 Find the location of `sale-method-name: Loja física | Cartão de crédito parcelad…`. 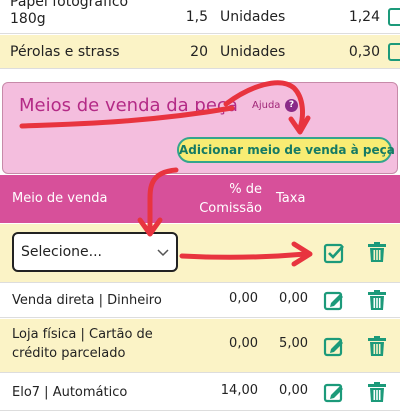

sale-method-name: Loja física | Cartão de crédito parcelad… is located at coordinates (82, 344).